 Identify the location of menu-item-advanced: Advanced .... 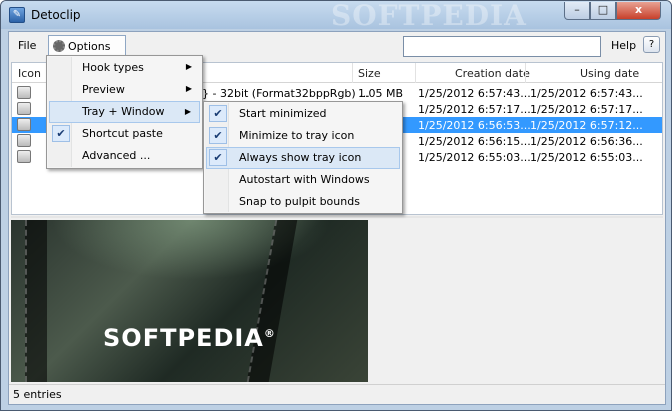
(124, 156).